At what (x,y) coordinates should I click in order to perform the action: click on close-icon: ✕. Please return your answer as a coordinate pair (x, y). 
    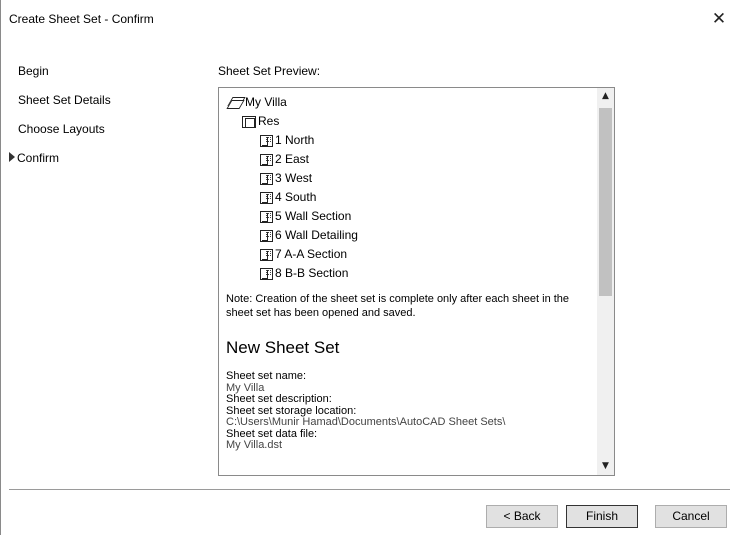
    Looking at the image, I should click on (719, 19).